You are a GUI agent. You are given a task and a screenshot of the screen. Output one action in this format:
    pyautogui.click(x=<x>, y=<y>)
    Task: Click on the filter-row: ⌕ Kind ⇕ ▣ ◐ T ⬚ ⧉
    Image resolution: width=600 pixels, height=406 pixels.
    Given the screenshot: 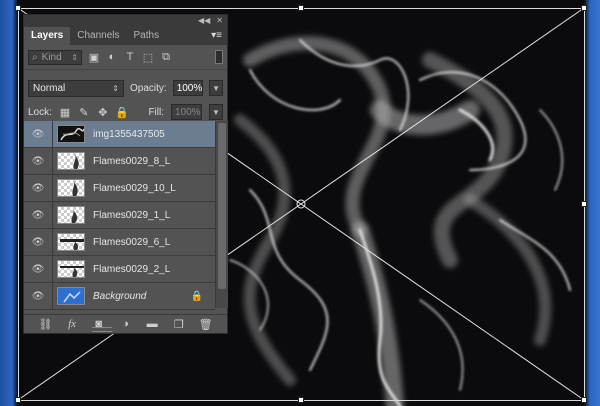 What is the action you would take?
    pyautogui.click(x=125, y=57)
    